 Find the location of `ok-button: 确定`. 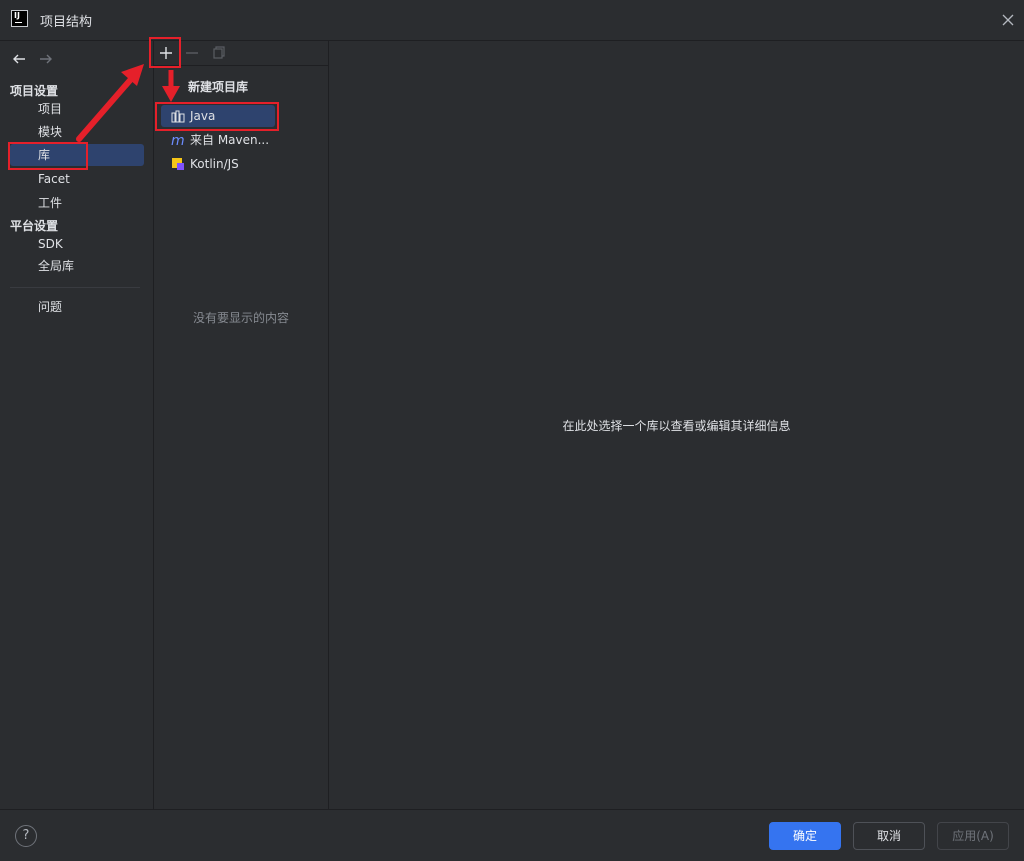

ok-button: 确定 is located at coordinates (805, 836).